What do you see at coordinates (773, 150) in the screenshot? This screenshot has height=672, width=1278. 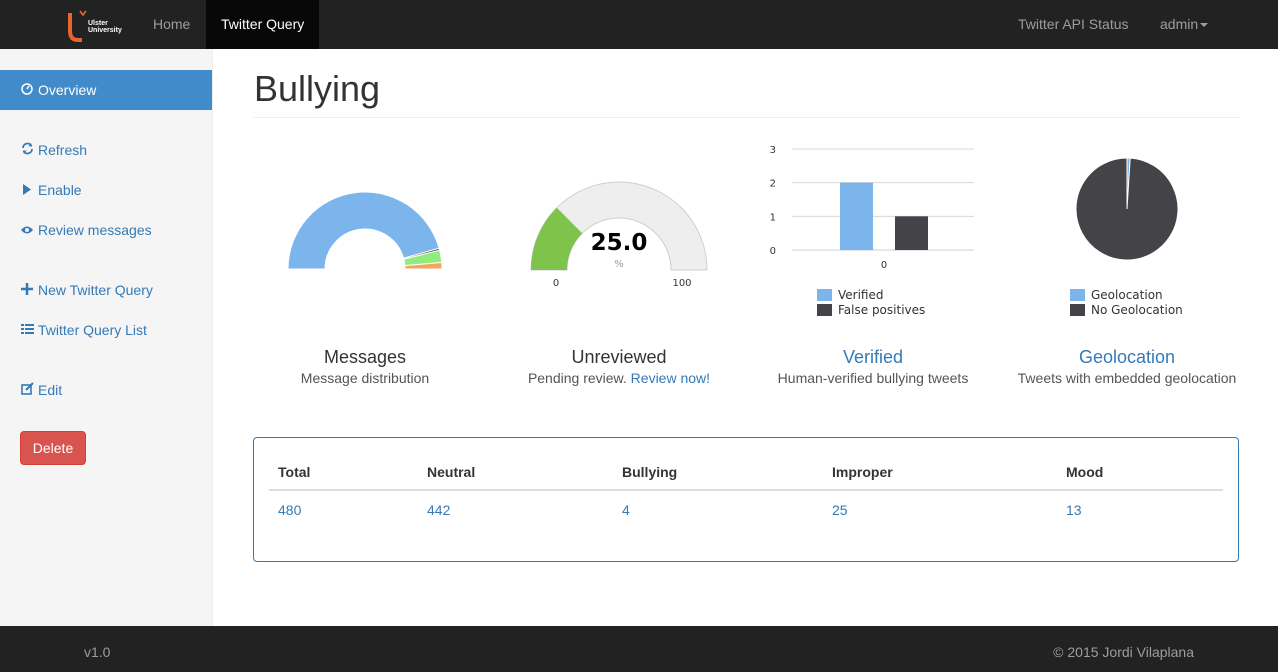 I see `y-tick-label: 3` at bounding box center [773, 150].